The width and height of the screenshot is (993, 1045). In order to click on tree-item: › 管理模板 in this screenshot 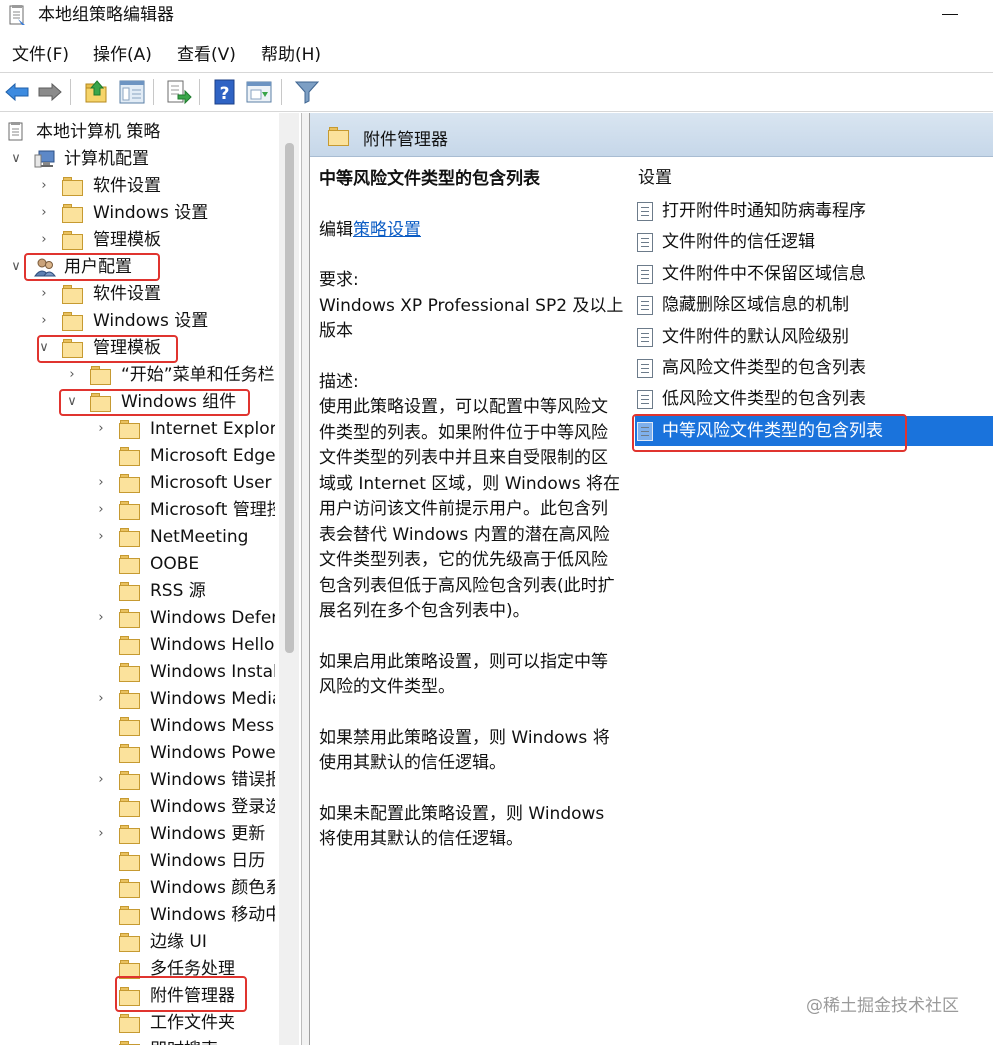, I will do `click(137, 240)`.